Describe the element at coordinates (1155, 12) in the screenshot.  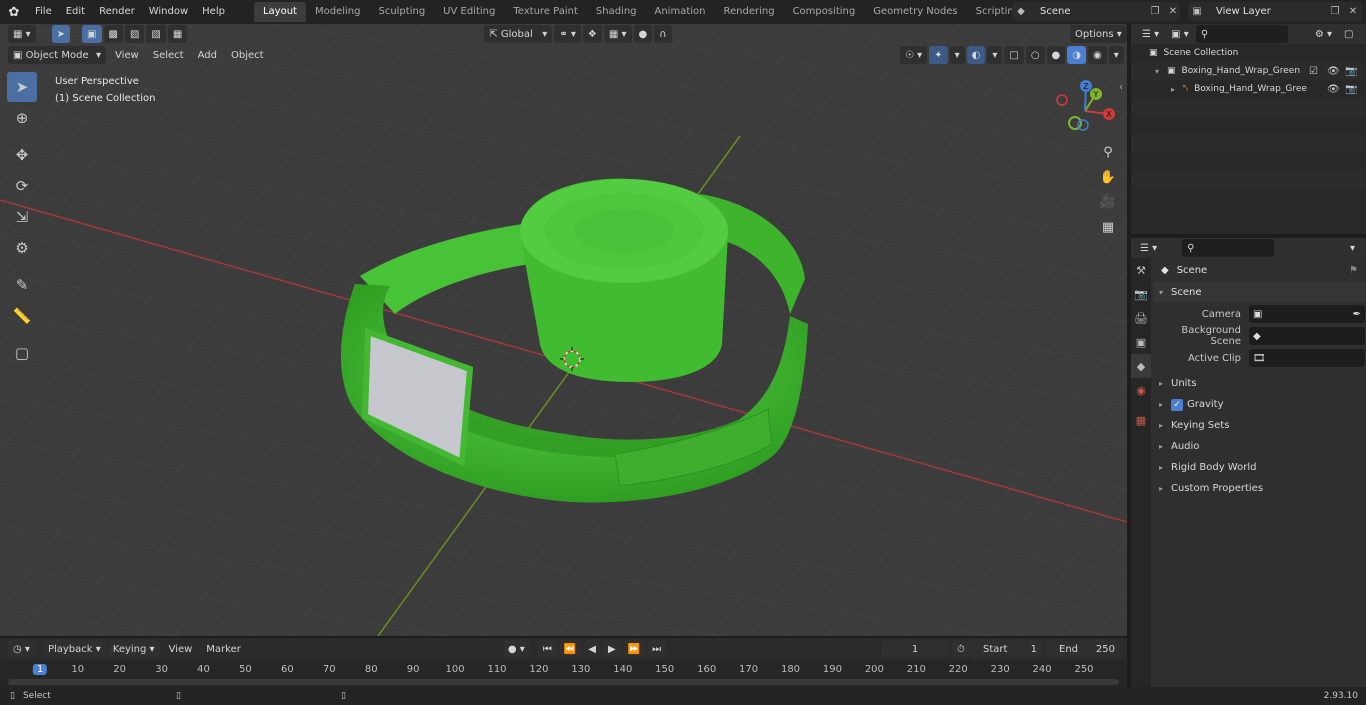
I see `copy-scene-icon: ❐` at that location.